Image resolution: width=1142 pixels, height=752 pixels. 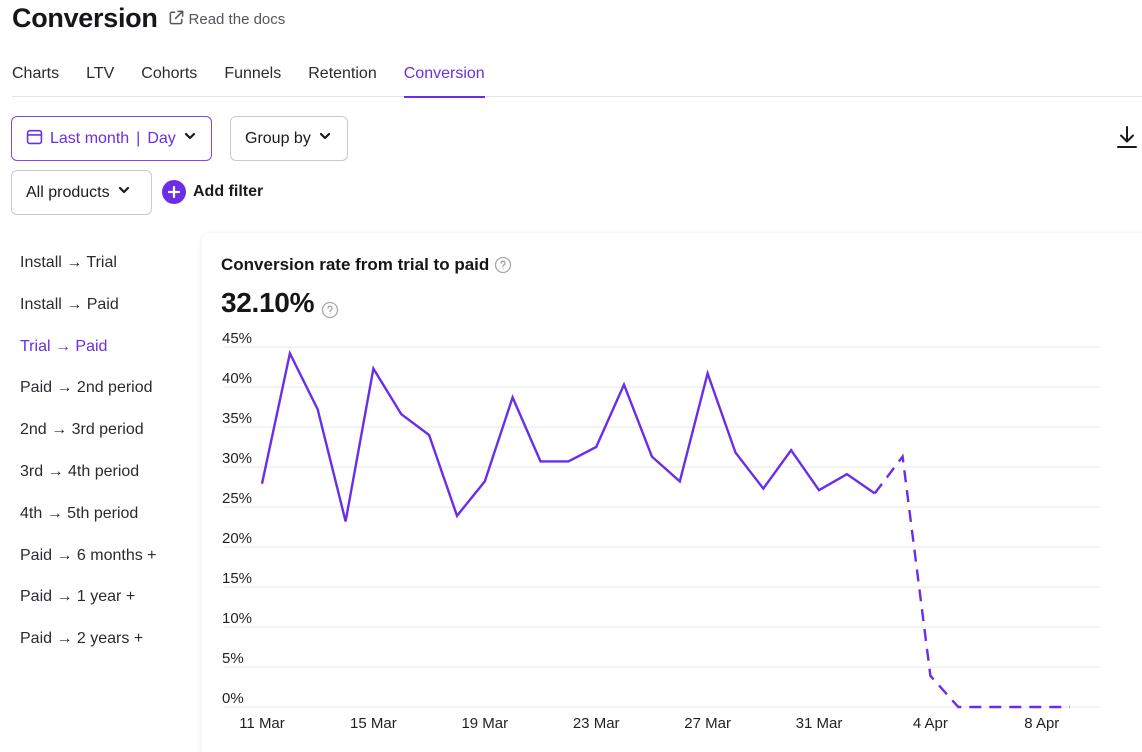 What do you see at coordinates (707, 723) in the screenshot?
I see `x-tick-label: 27 Mar` at bounding box center [707, 723].